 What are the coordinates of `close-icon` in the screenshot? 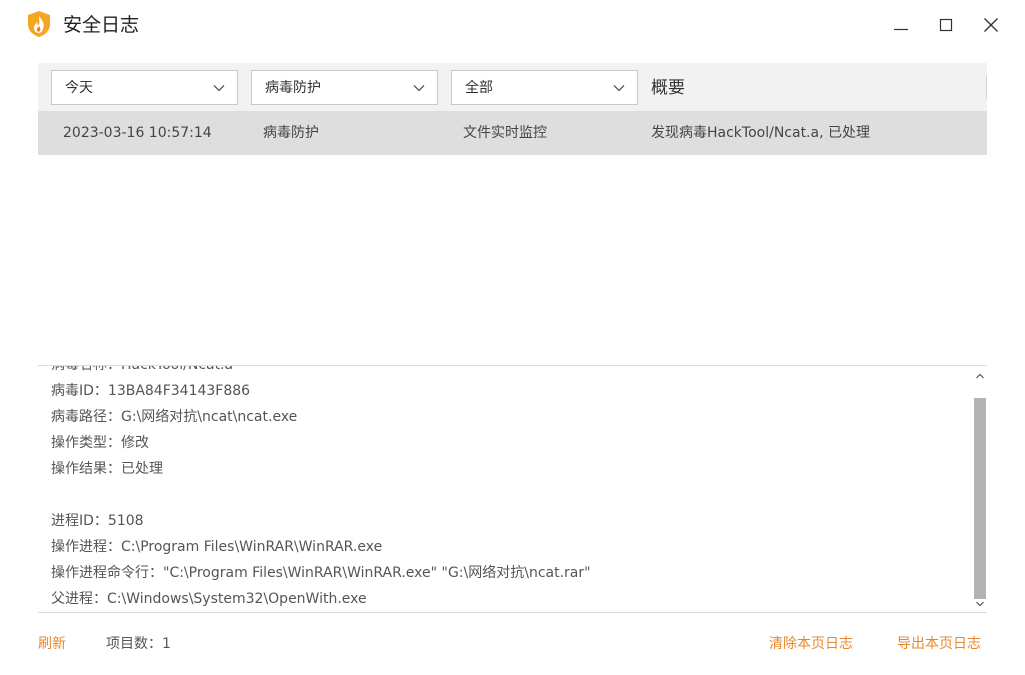 It's located at (991, 25).